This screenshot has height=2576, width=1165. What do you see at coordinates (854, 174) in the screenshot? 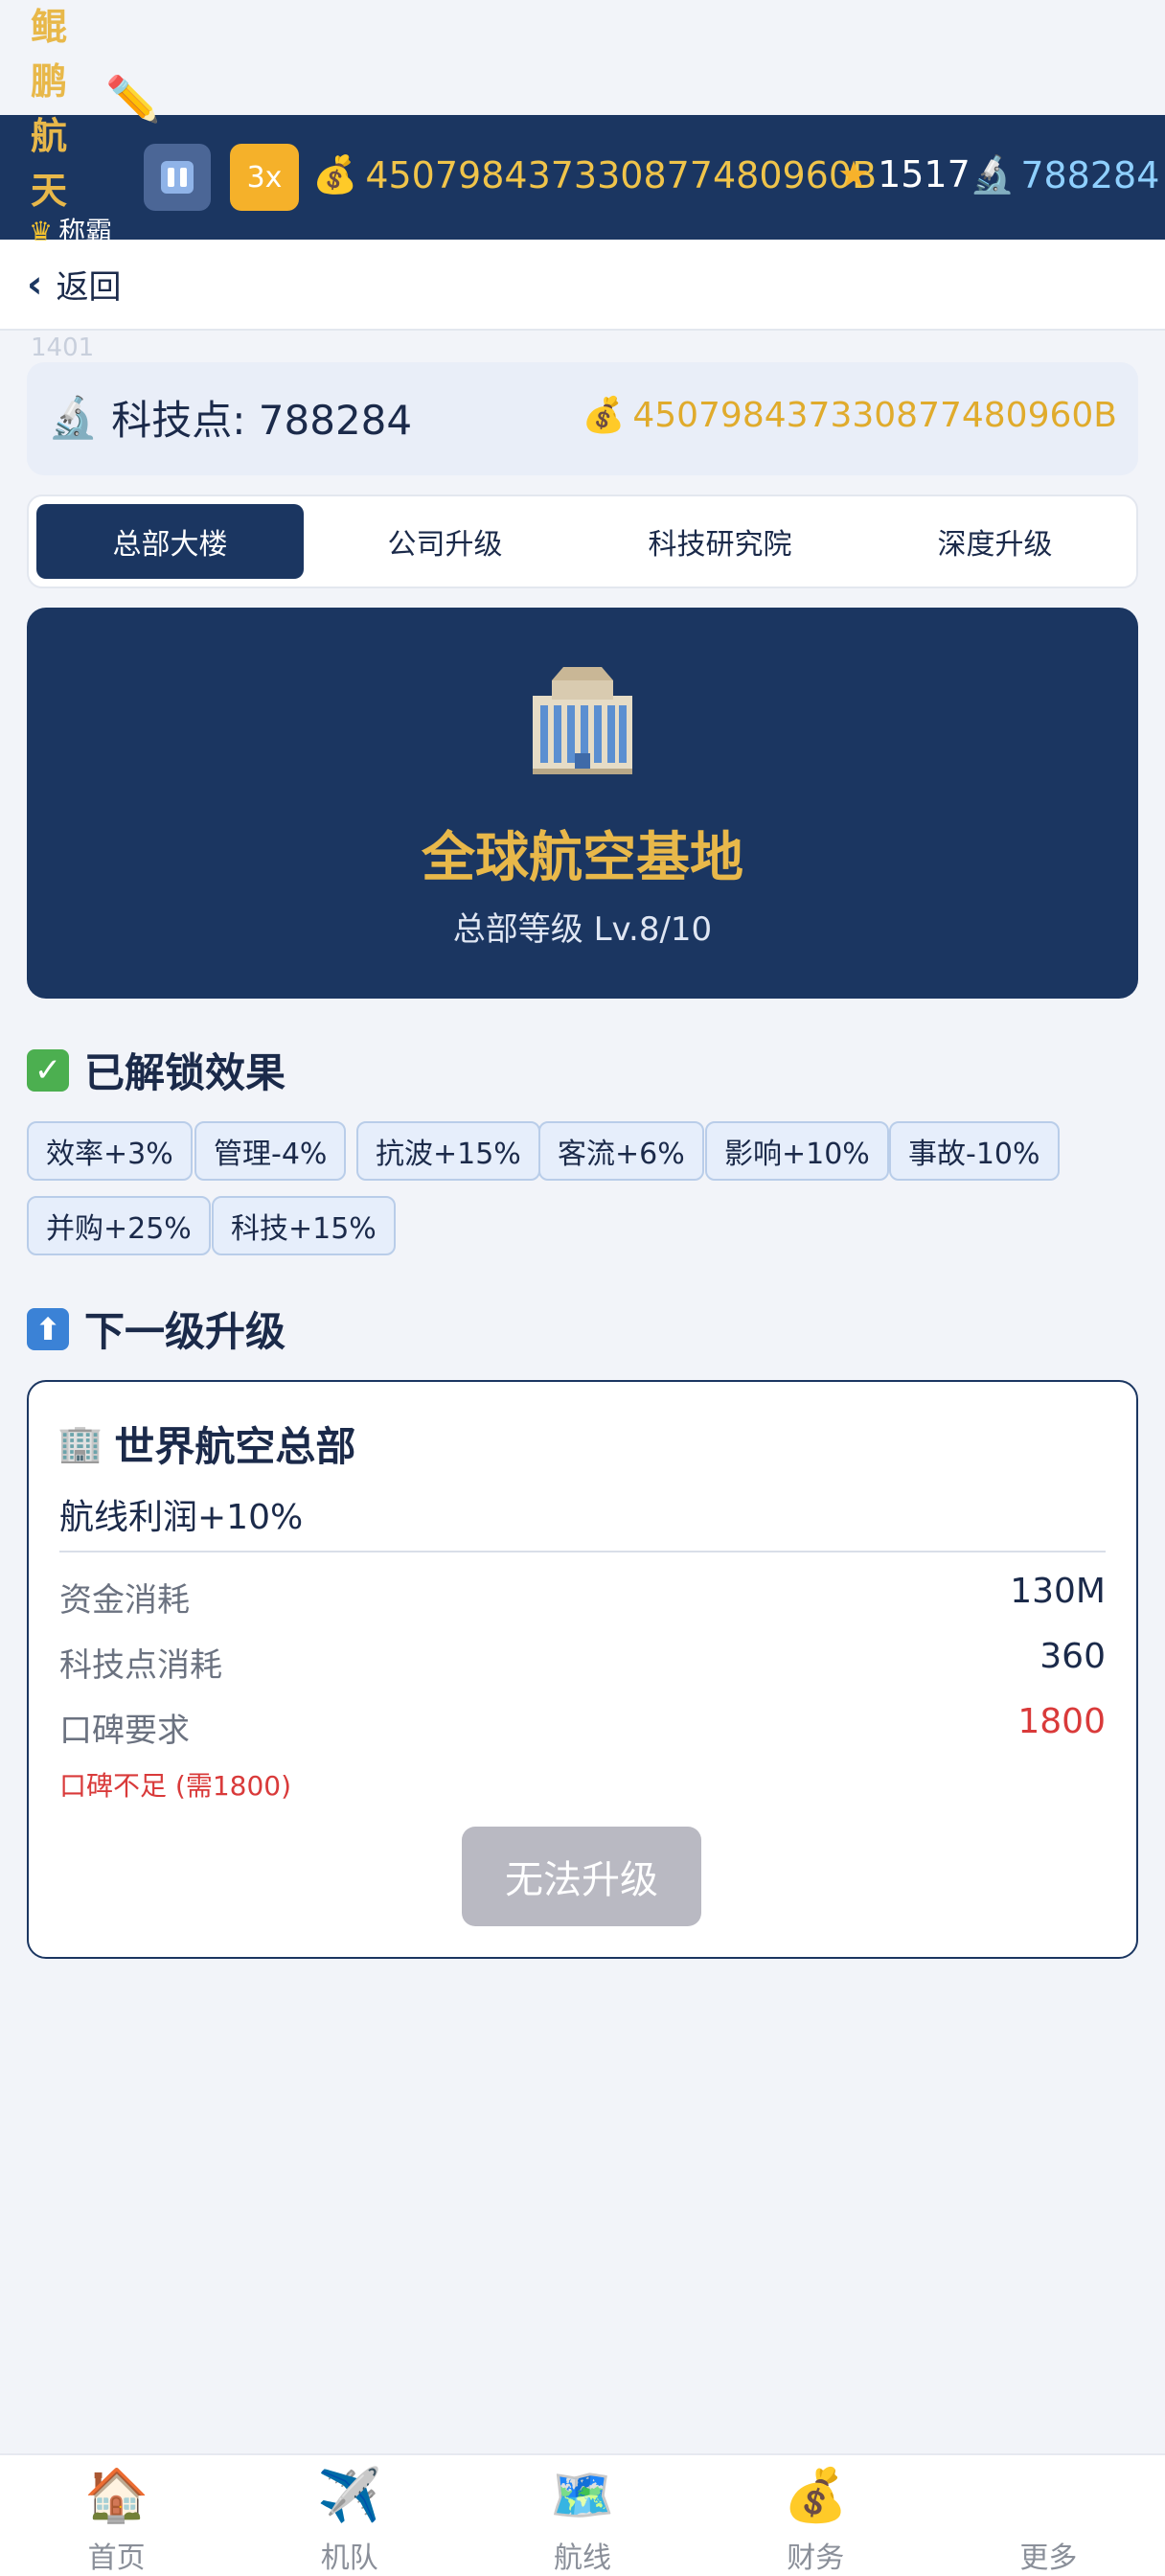
I see `star-icon: ★` at bounding box center [854, 174].